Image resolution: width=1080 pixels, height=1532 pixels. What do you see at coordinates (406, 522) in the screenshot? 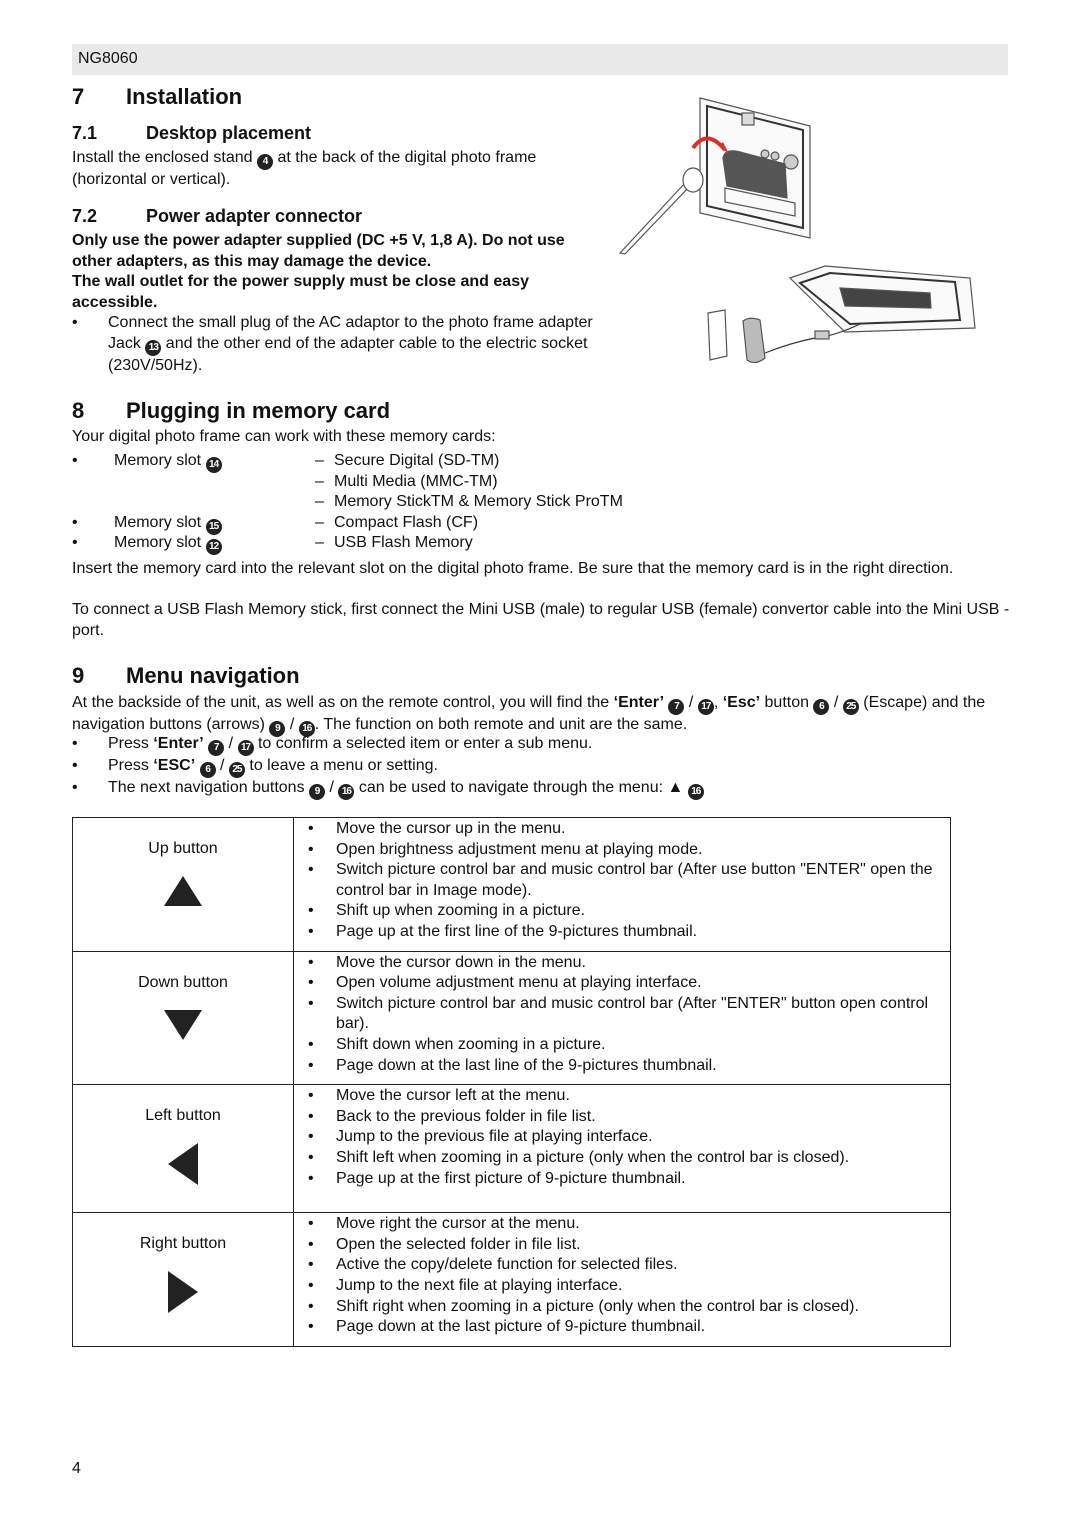
I see `card-type: Compact Flash (CF)` at bounding box center [406, 522].